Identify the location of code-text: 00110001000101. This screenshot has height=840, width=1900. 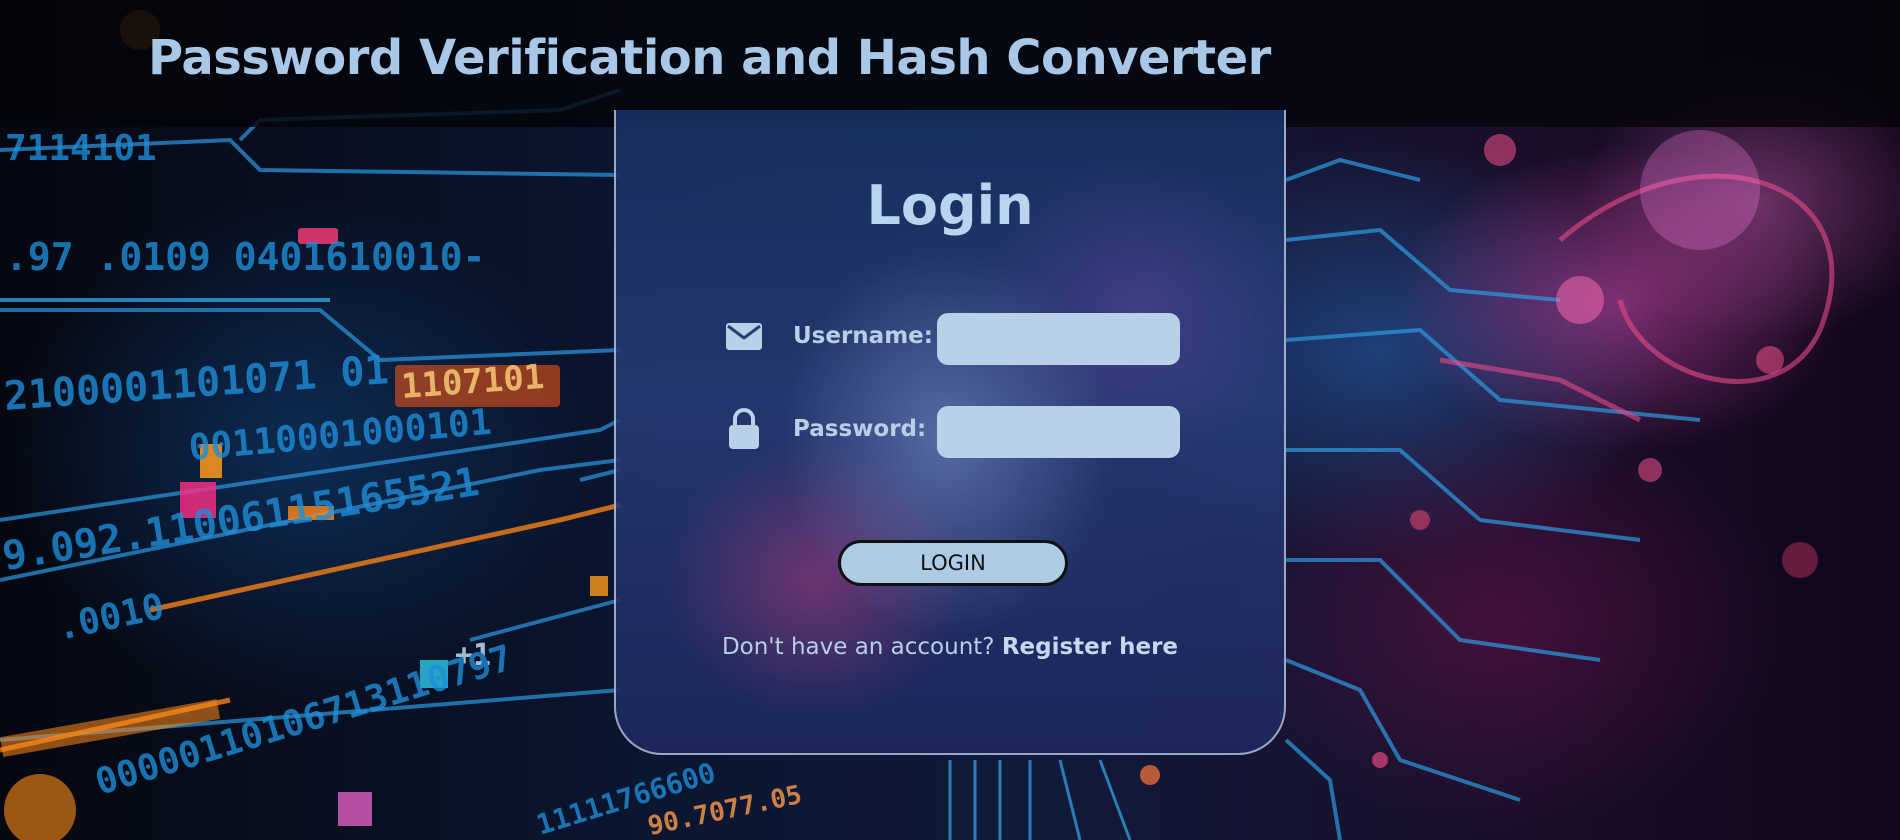
(340, 435).